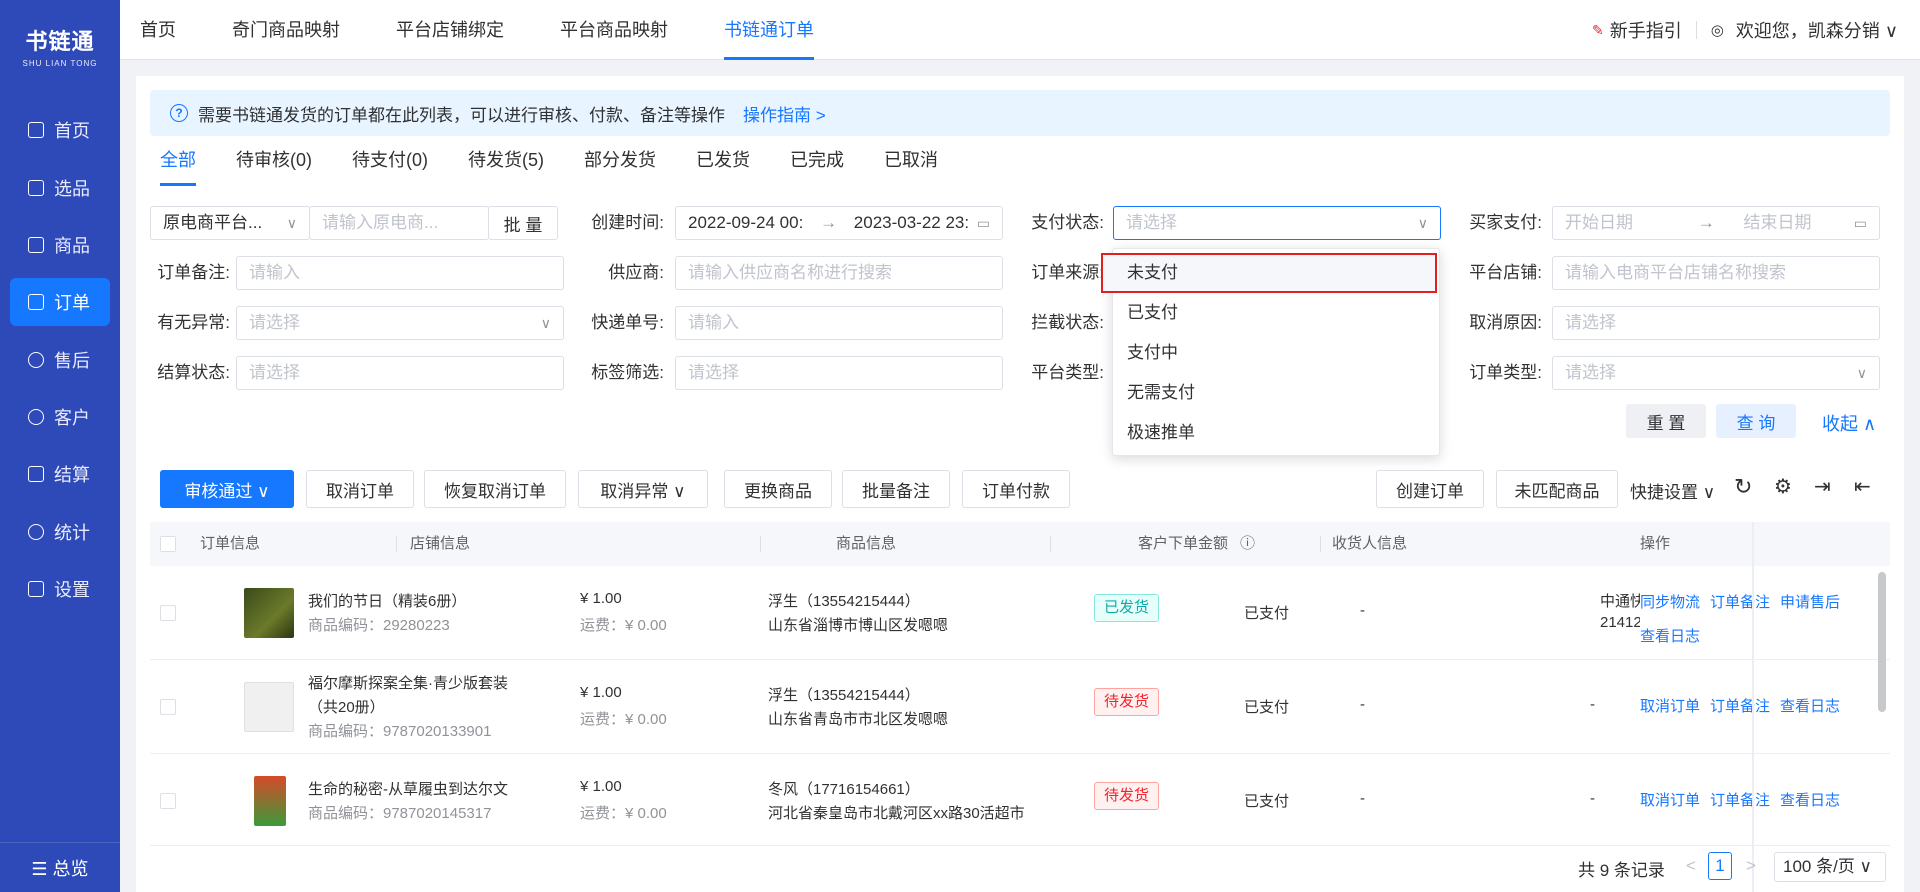 Image resolution: width=1920 pixels, height=892 pixels. I want to click on unmatched-goods-button: 未匹配商品, so click(1557, 489).